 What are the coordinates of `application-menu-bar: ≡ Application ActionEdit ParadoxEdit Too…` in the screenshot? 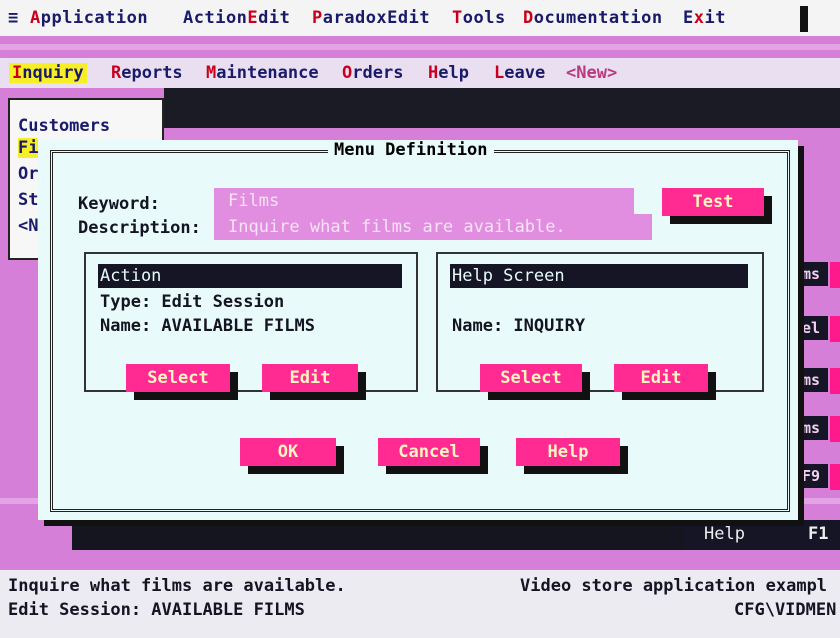 It's located at (420, 18).